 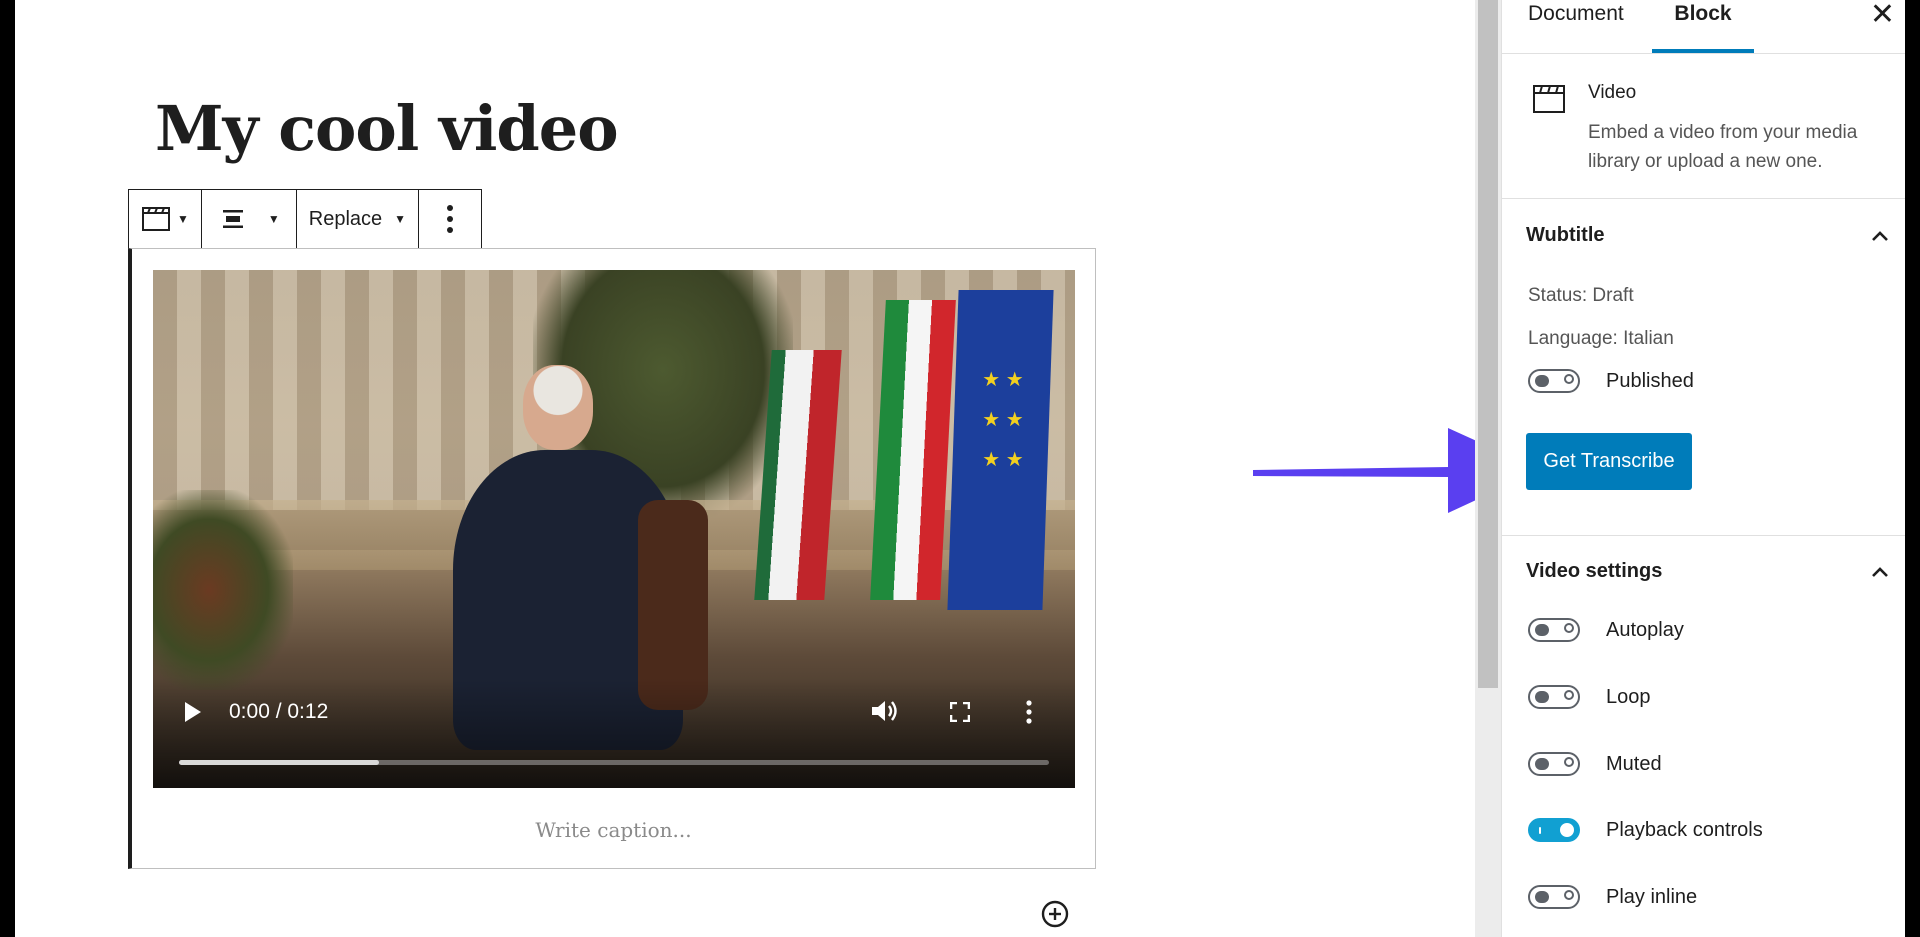 What do you see at coordinates (1565, 235) in the screenshot?
I see `wubtitle-panel-title: Wubtitle` at bounding box center [1565, 235].